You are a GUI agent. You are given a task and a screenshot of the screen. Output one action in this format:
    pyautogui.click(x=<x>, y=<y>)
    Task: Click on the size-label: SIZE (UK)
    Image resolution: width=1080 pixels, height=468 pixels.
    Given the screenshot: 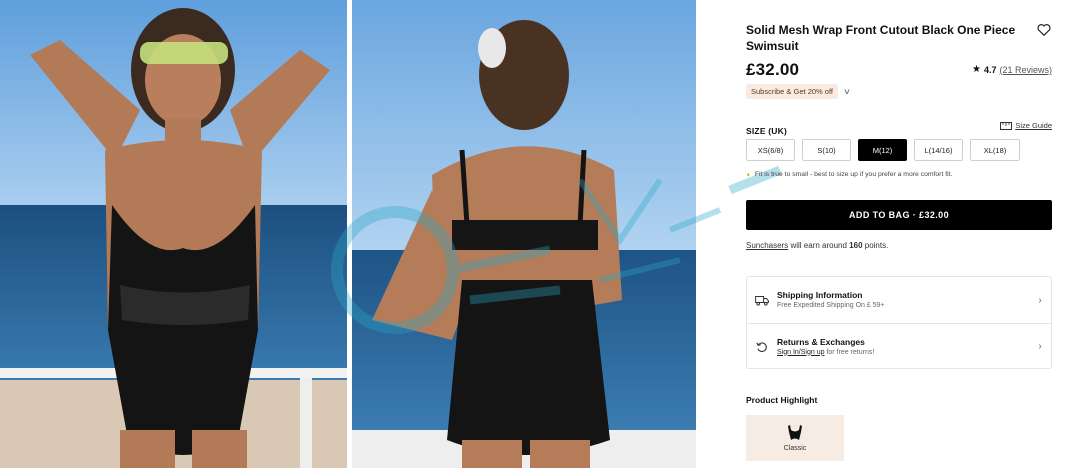 What is the action you would take?
    pyautogui.click(x=766, y=131)
    